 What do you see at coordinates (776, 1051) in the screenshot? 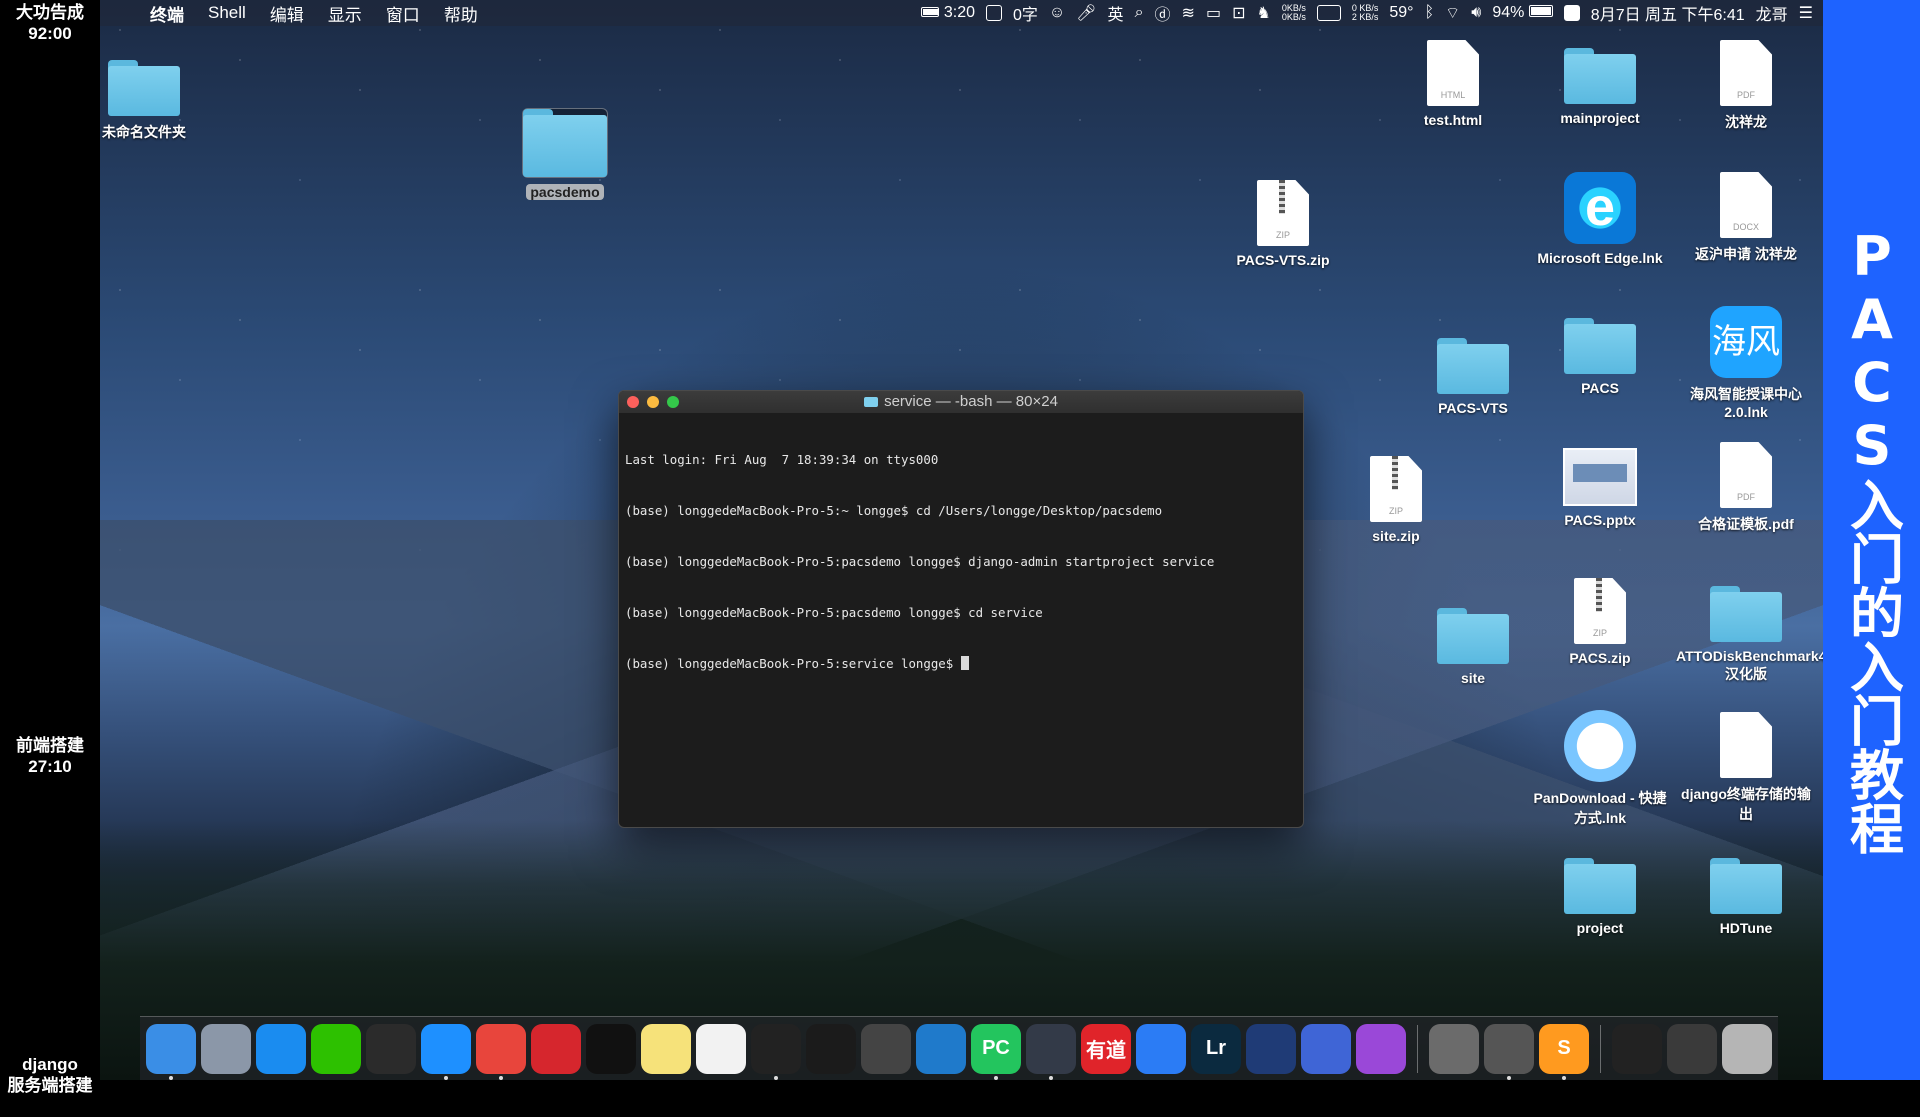
I see `dock-terminal-icon` at bounding box center [776, 1051].